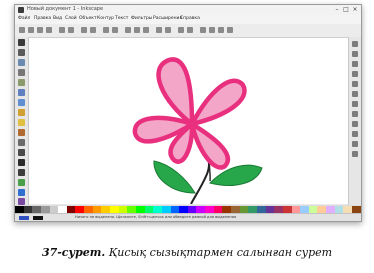 Image resolution: width=374 pixels, height=273 pixels. Describe the element at coordinates (106, 30) in the screenshot. I see `copy-icon` at that location.